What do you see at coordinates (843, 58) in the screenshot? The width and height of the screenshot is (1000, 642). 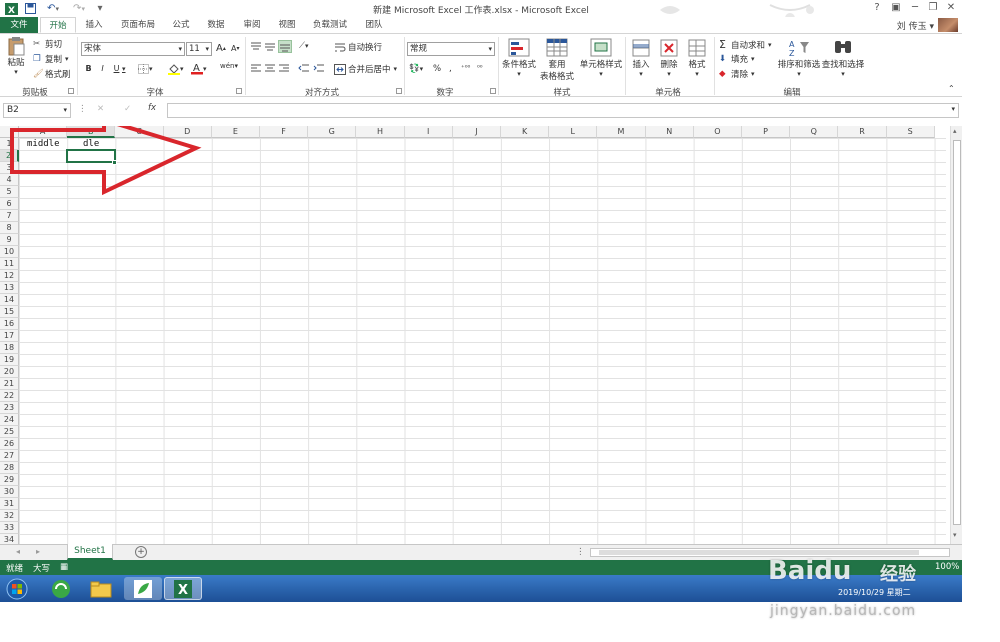 I see `find-select-button: 查找和选择 ▾` at bounding box center [843, 58].